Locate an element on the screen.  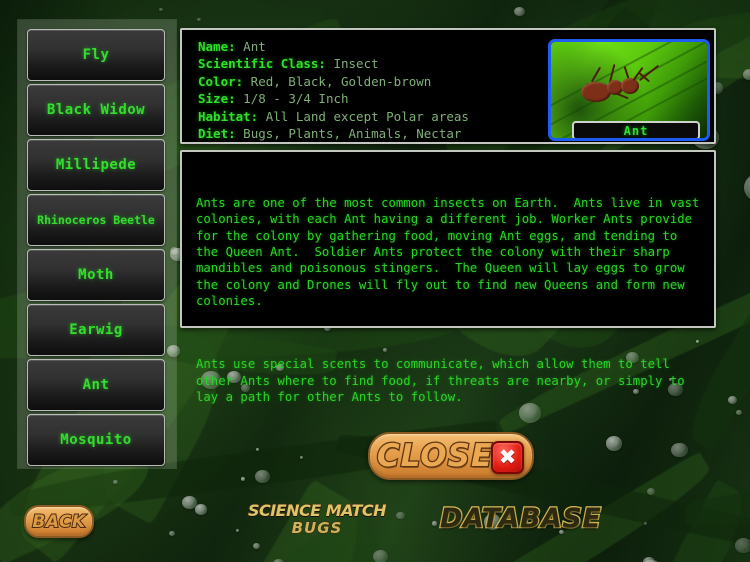
info-row-label: Scientific Class: is located at coordinates (262, 64).